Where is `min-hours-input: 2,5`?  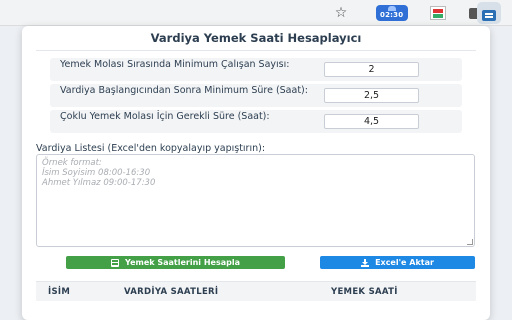
min-hours-input: 2,5 is located at coordinates (371, 95).